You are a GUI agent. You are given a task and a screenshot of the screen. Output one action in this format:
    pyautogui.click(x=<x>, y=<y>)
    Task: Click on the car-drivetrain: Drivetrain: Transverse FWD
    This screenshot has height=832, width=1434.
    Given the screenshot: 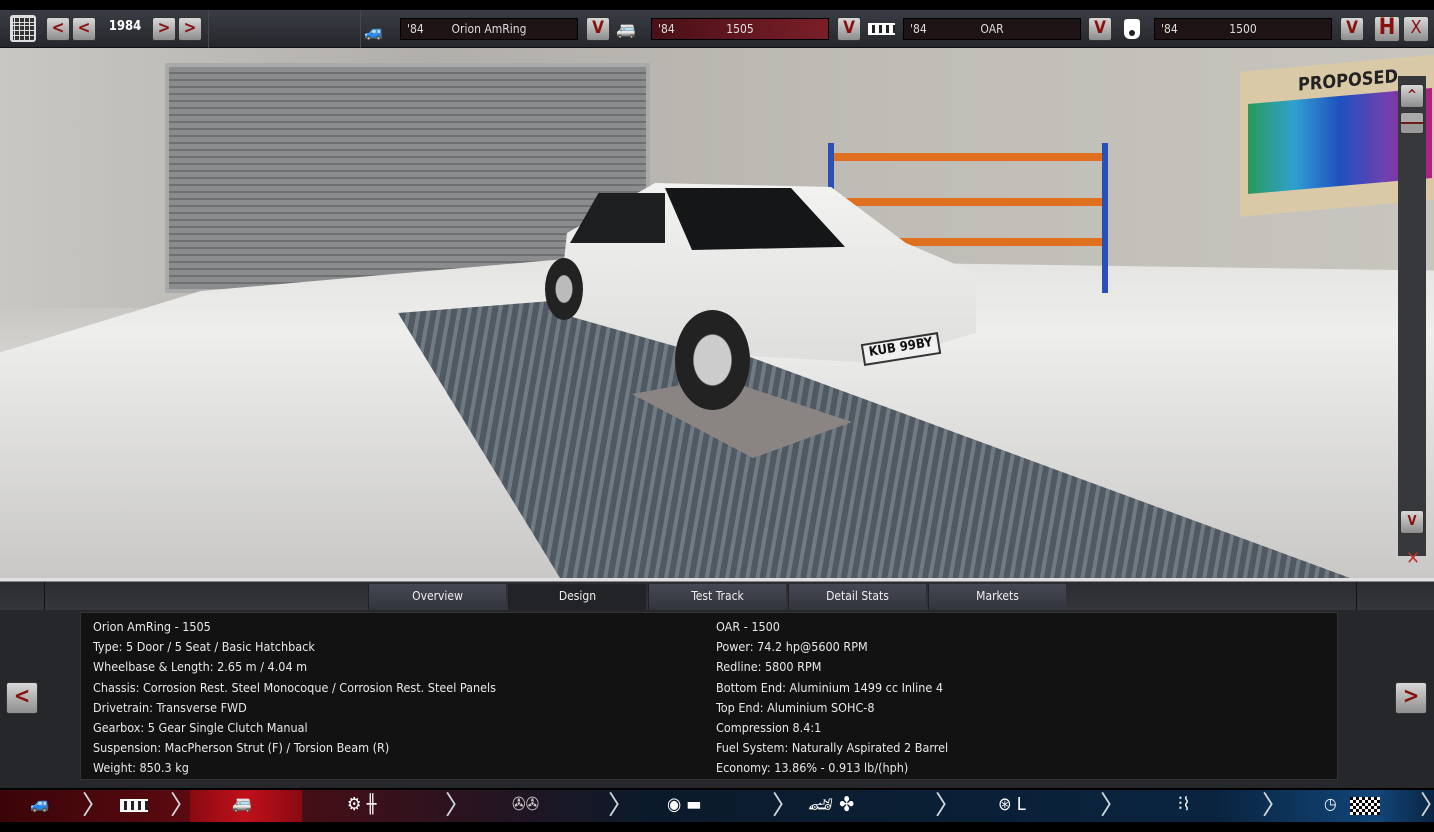 What is the action you would take?
    pyautogui.click(x=170, y=707)
    